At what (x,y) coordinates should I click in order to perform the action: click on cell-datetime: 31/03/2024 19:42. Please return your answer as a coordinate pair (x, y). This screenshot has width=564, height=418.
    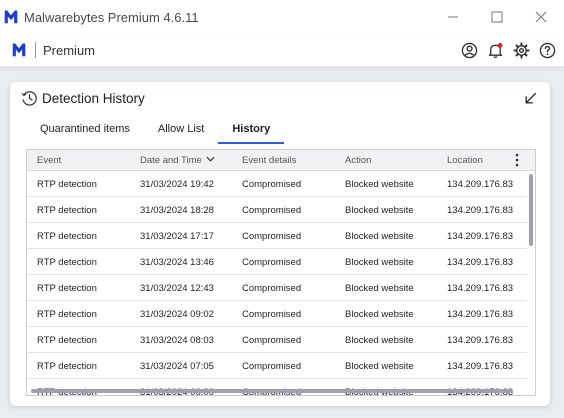
    Looking at the image, I should click on (177, 184).